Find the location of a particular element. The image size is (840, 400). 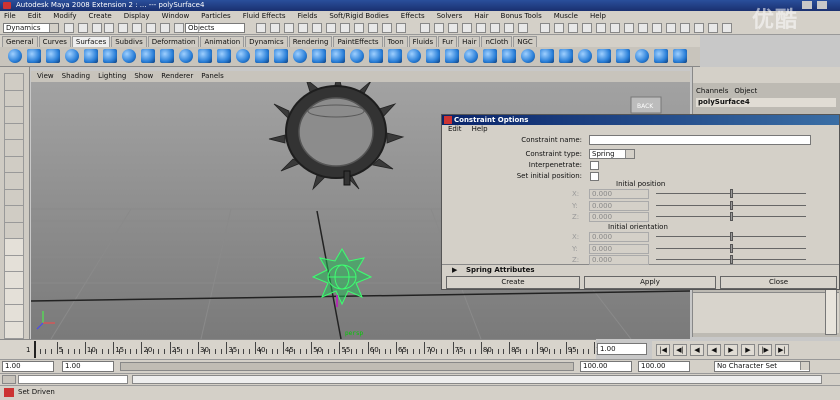

expand-triangle-icon: ▶ is located at coordinates (454, 270).